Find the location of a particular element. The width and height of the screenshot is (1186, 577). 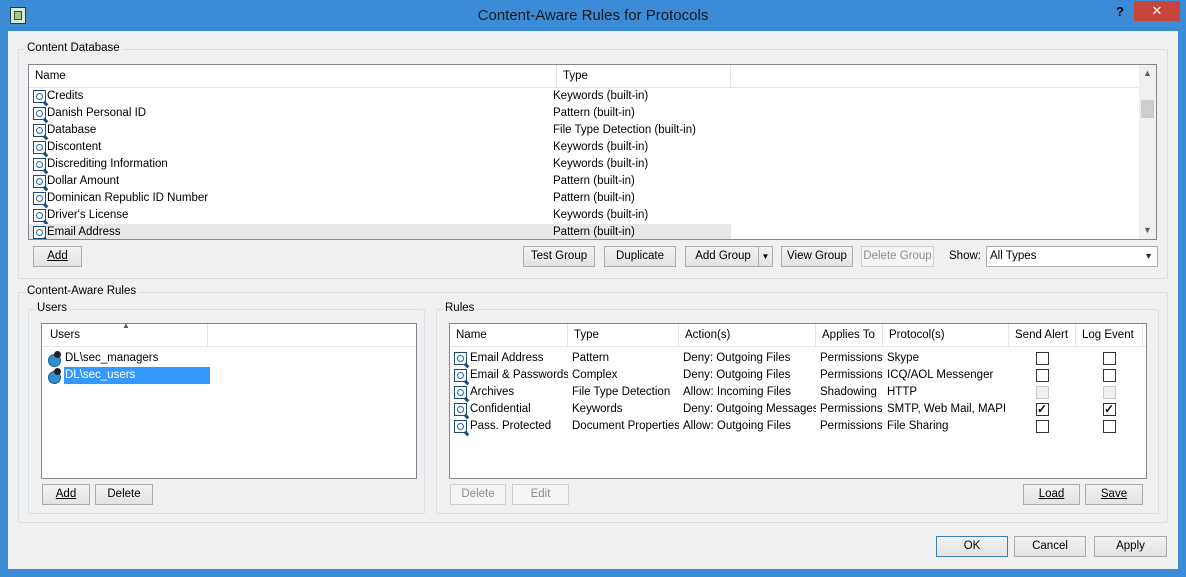

ok-button: OK is located at coordinates (972, 546).